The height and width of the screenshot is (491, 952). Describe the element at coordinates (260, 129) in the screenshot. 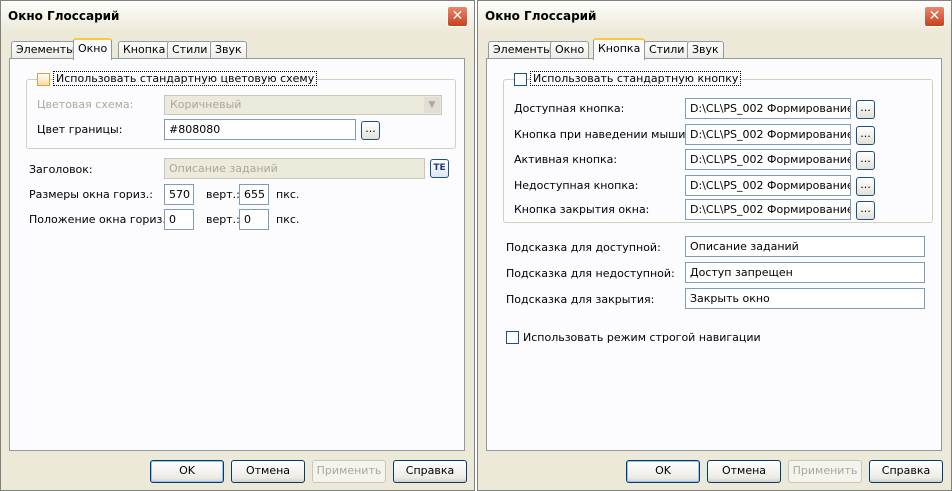

I see `border-color-field: #808080` at that location.